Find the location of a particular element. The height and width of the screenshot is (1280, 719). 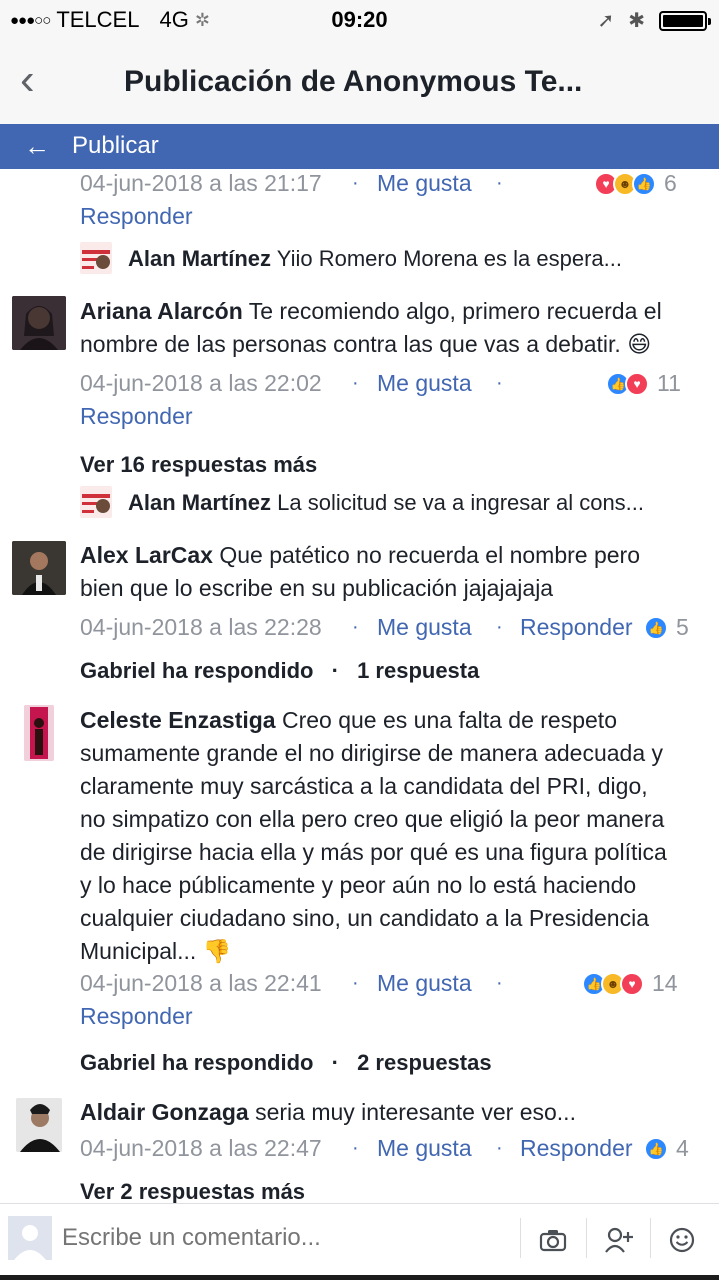

reactions-summary: ♥ ☻ 👍 6 is located at coordinates (635, 183).